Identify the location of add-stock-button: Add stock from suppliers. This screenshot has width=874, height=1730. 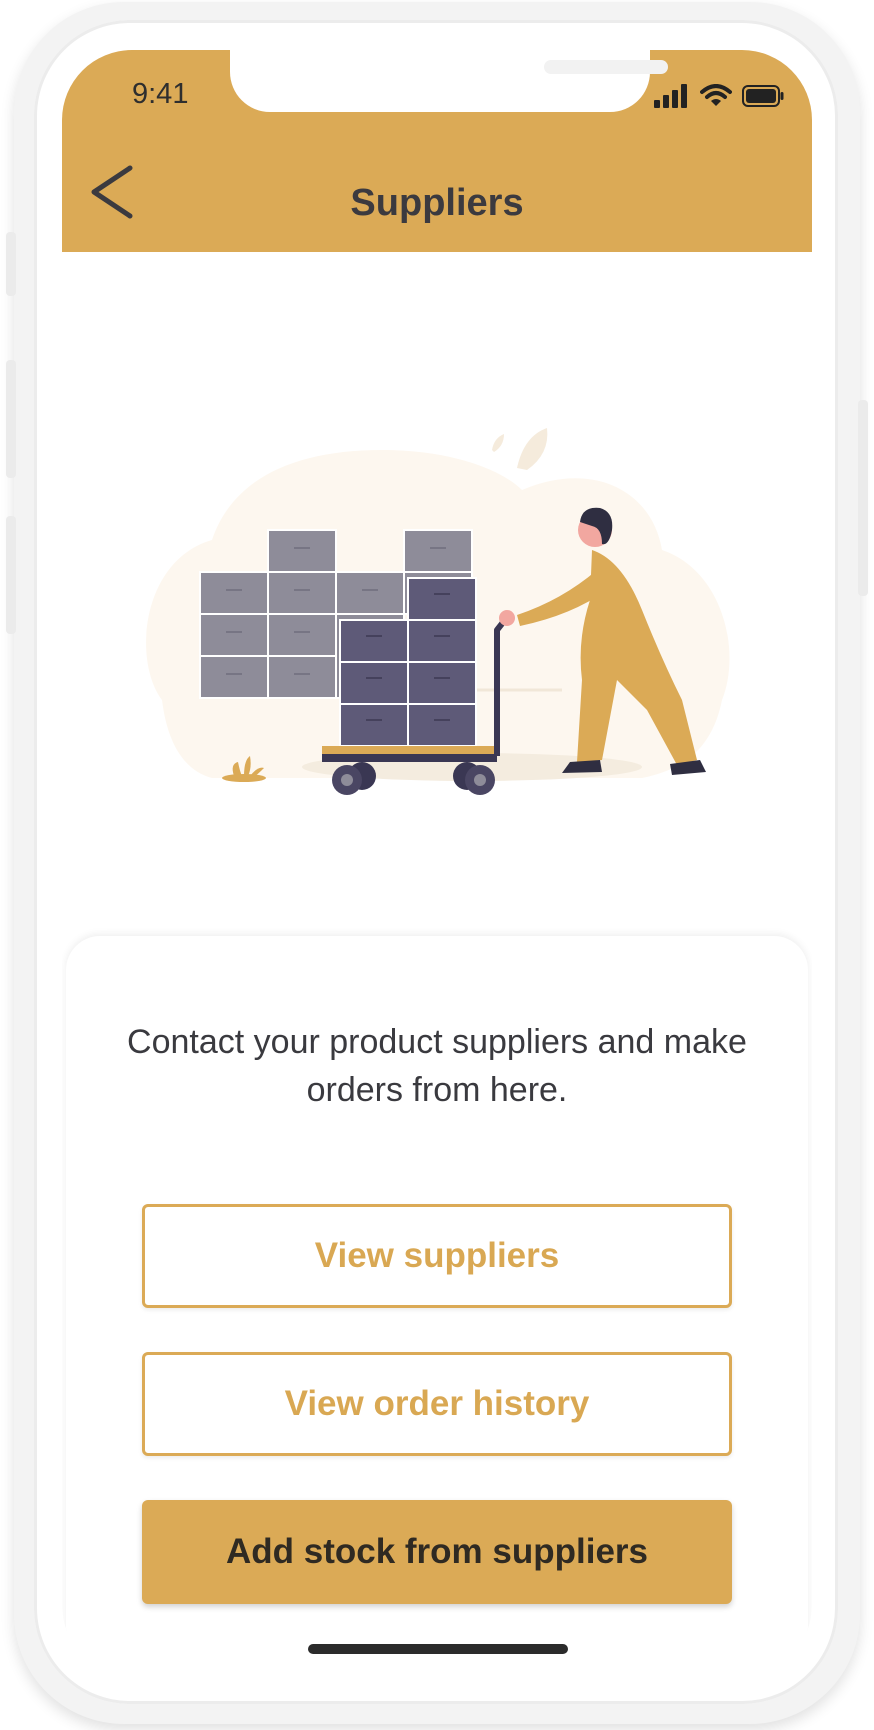
(437, 1552).